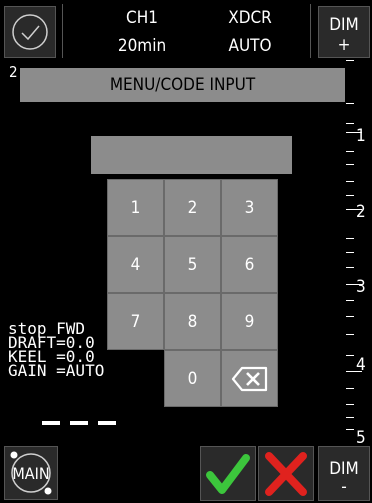 The image size is (372, 503). I want to click on checkmark-icon, so click(228, 474).